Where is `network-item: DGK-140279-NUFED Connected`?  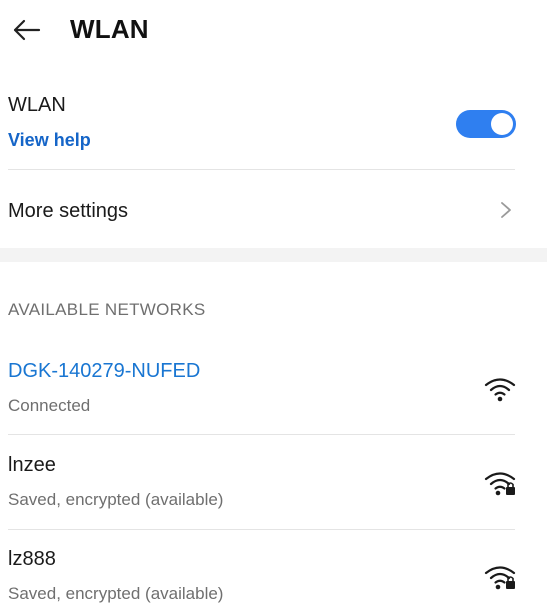 network-item: DGK-140279-NUFED Connected is located at coordinates (273, 392).